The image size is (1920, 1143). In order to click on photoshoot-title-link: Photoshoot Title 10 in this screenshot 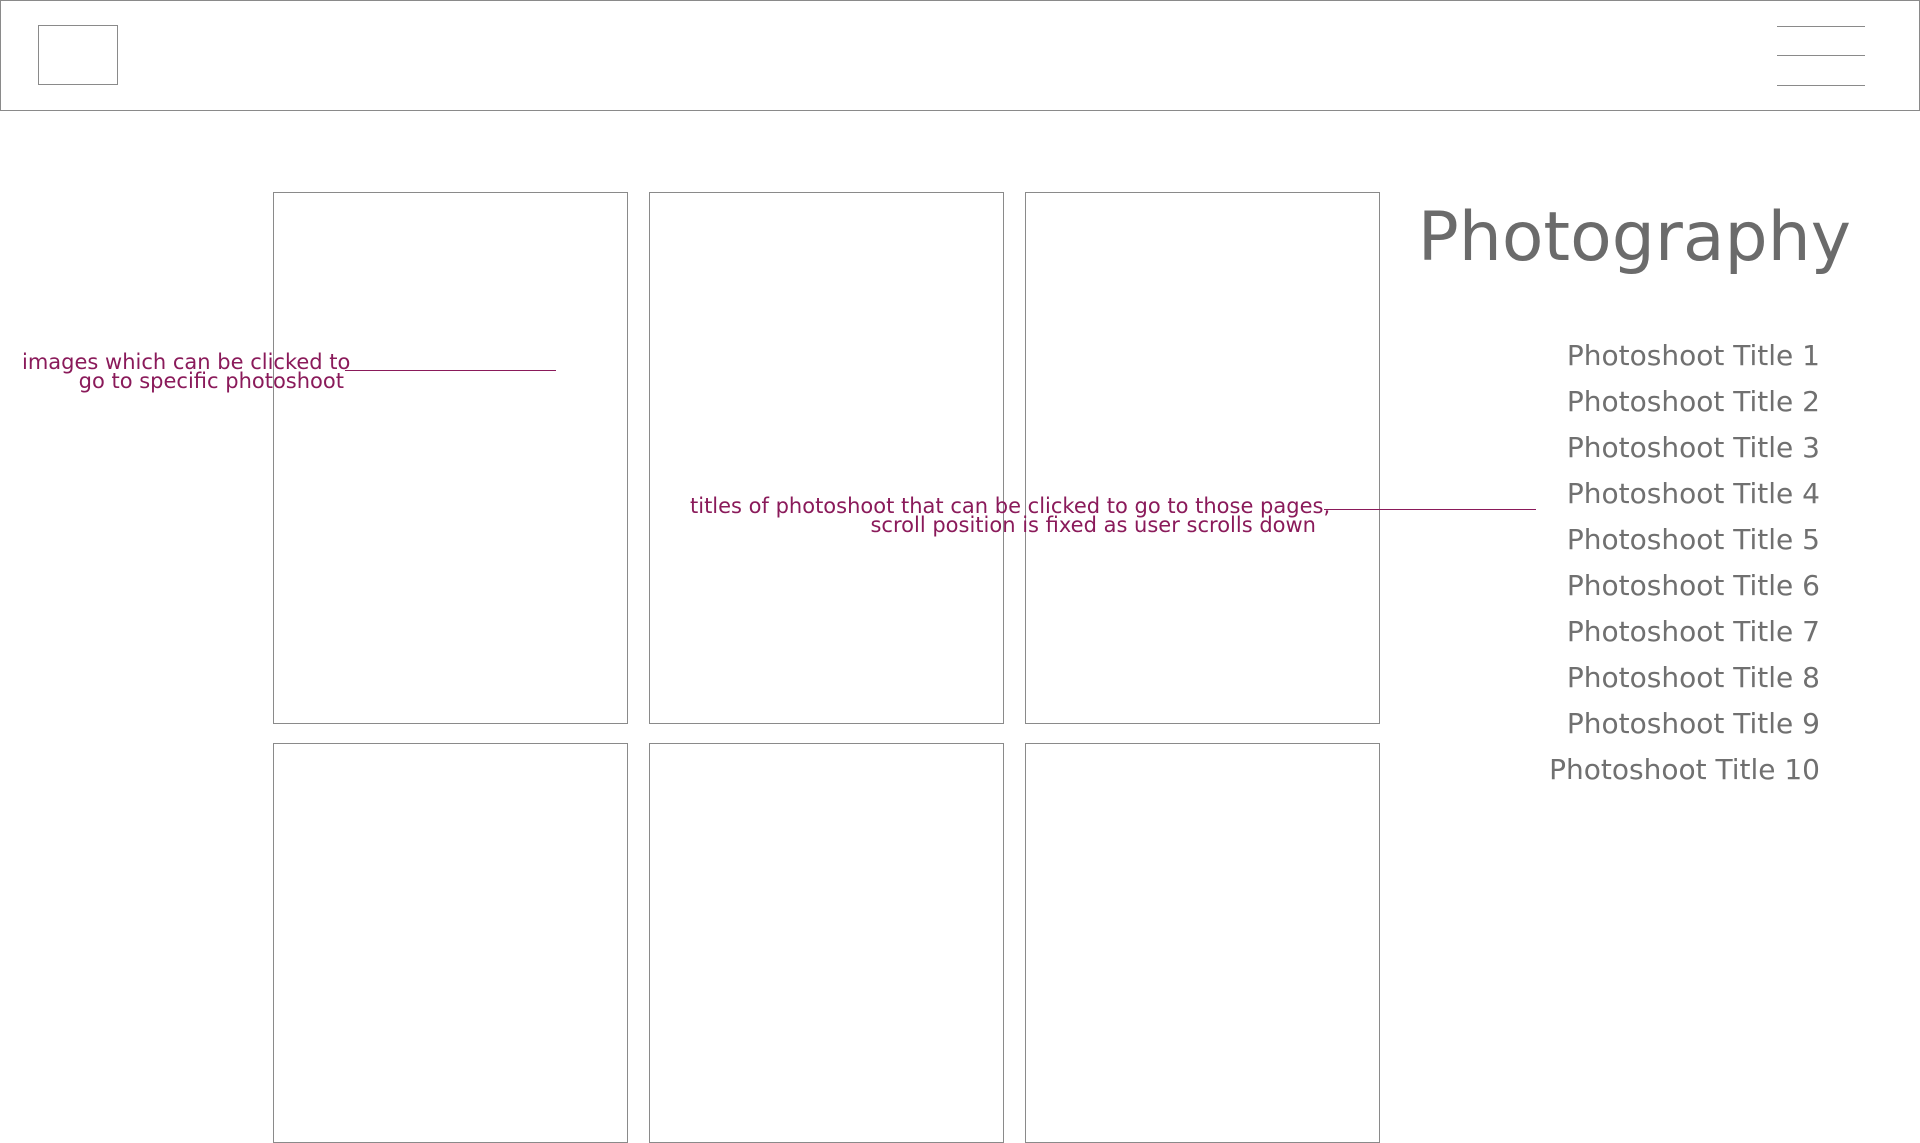, I will do `click(1684, 770)`.